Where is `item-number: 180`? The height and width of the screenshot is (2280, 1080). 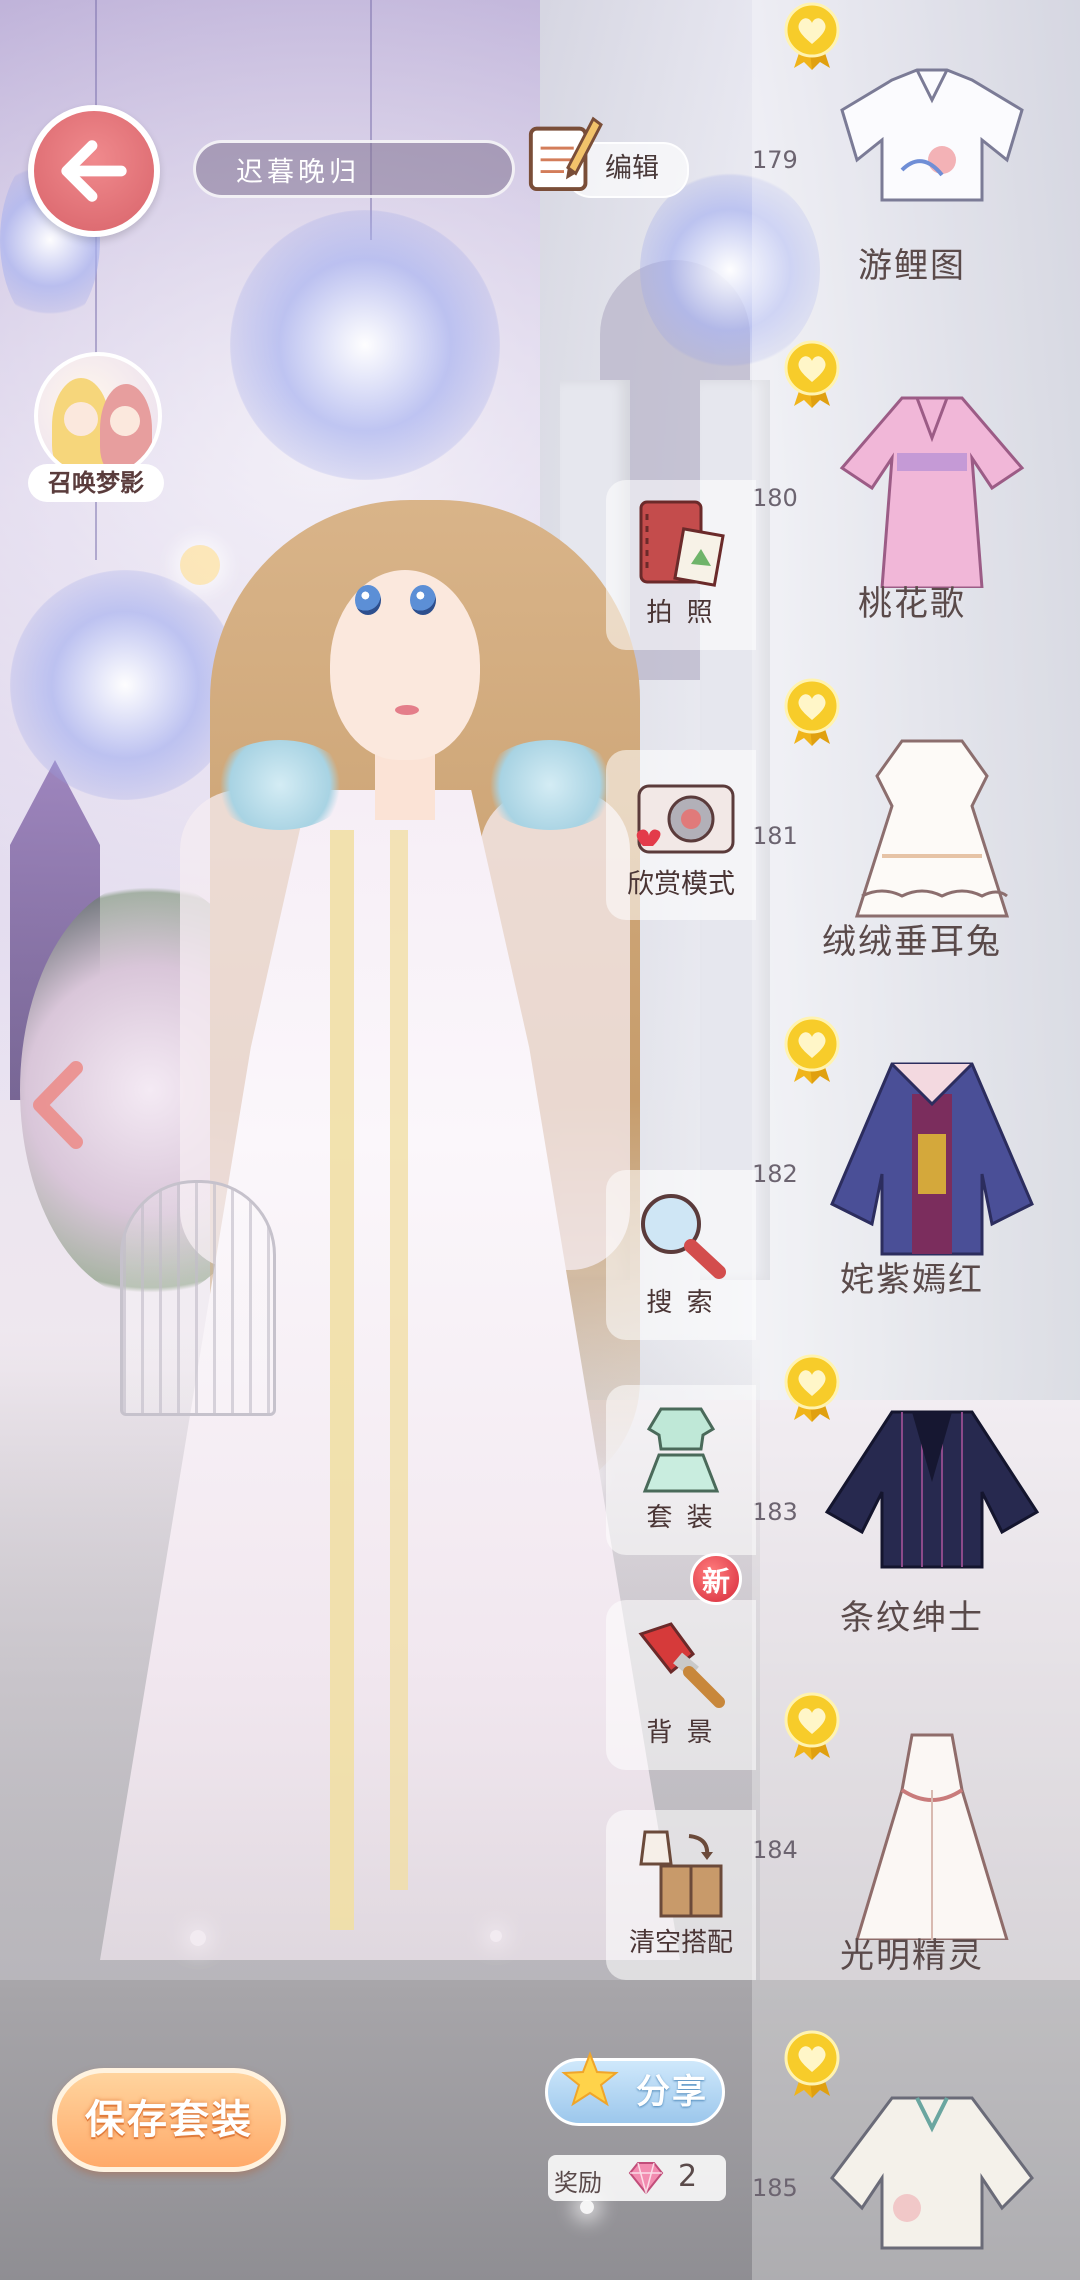
item-number: 180 is located at coordinates (775, 498).